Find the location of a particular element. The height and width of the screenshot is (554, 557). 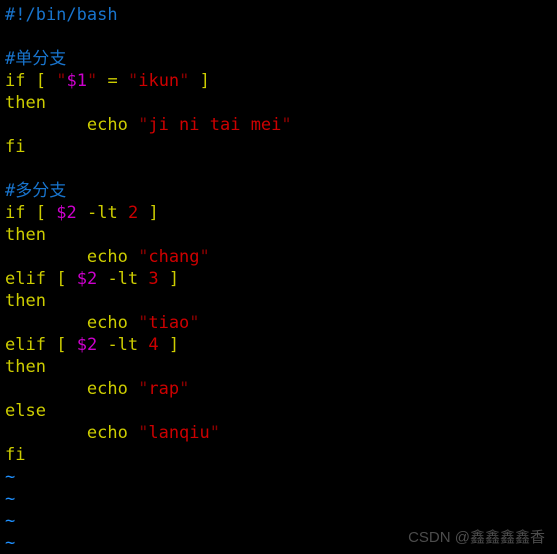

operator-equals: = is located at coordinates (112, 81).